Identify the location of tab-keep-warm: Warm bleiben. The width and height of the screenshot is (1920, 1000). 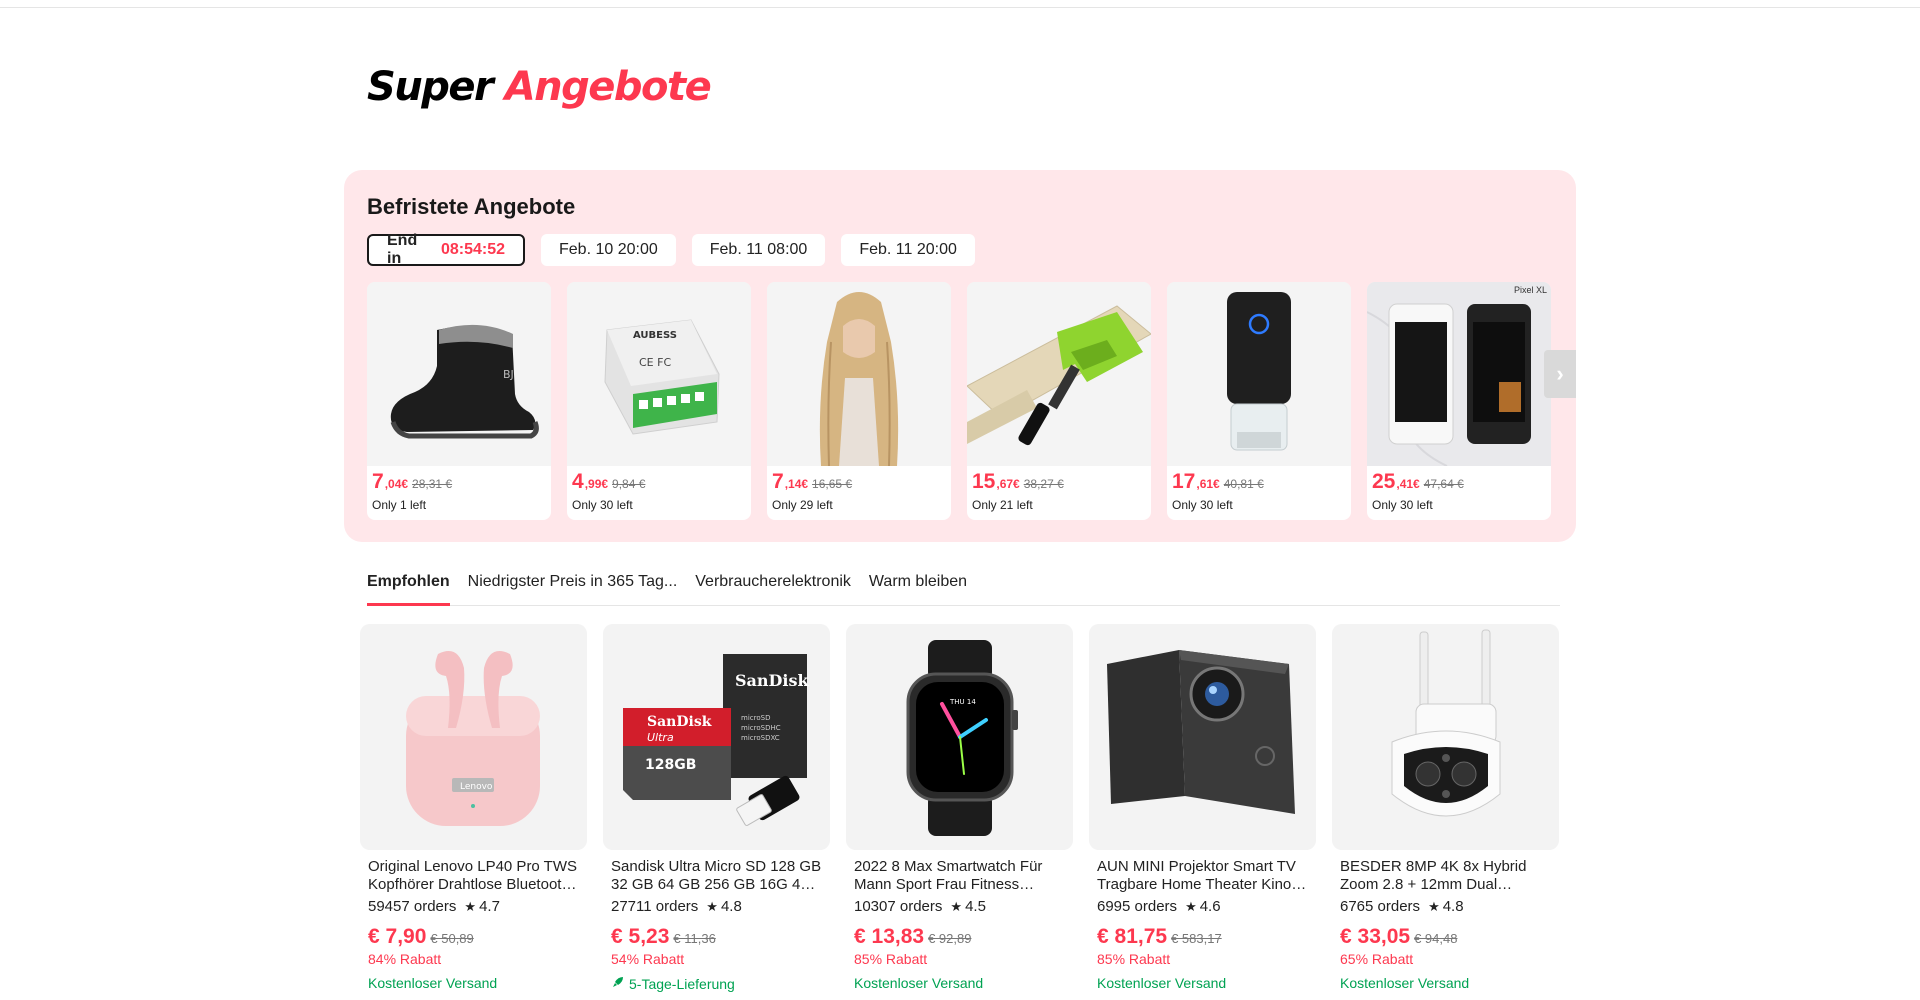
(918, 588).